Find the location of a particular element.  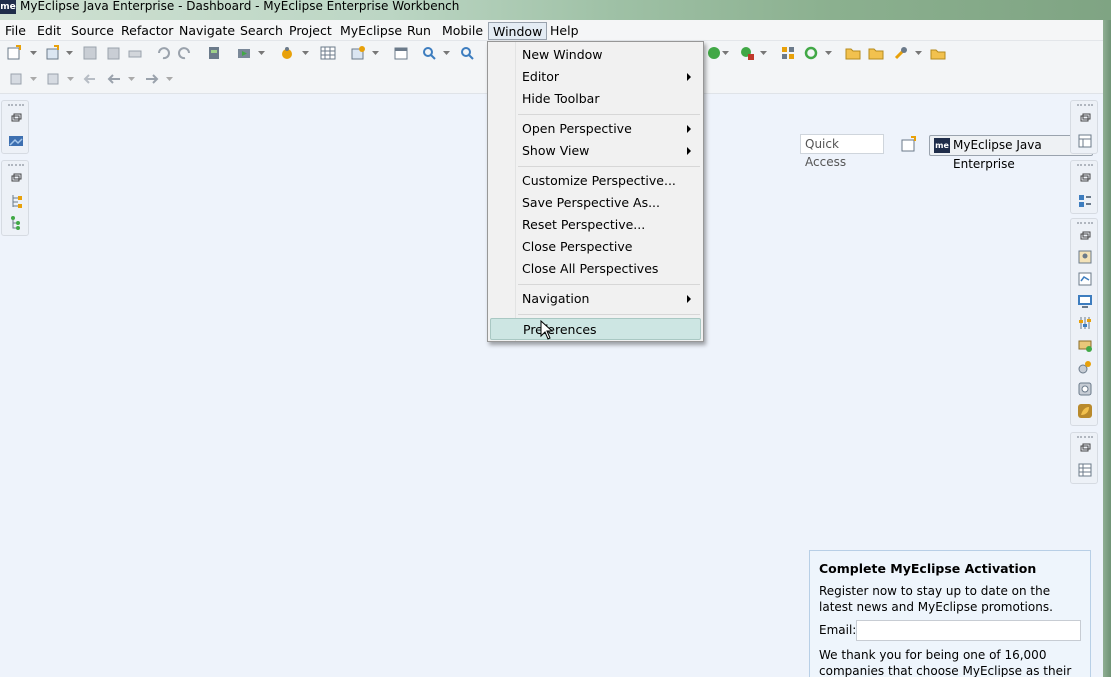

menu-refactor: Refactor is located at coordinates (147, 31).